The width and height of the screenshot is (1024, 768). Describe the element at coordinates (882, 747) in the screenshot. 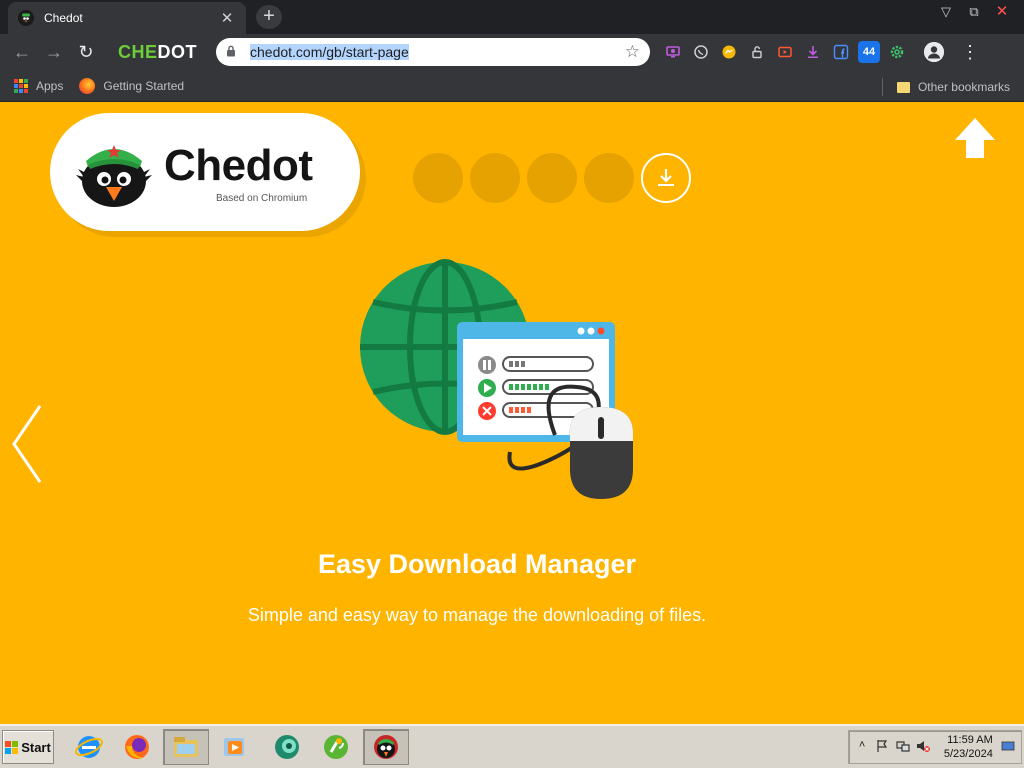

I see `action-center-flag-icon` at that location.